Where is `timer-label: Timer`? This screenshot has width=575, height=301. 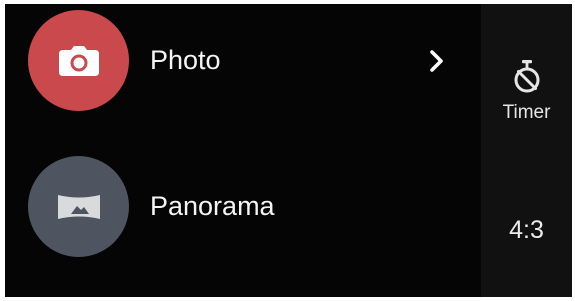 timer-label: Timer is located at coordinates (526, 112).